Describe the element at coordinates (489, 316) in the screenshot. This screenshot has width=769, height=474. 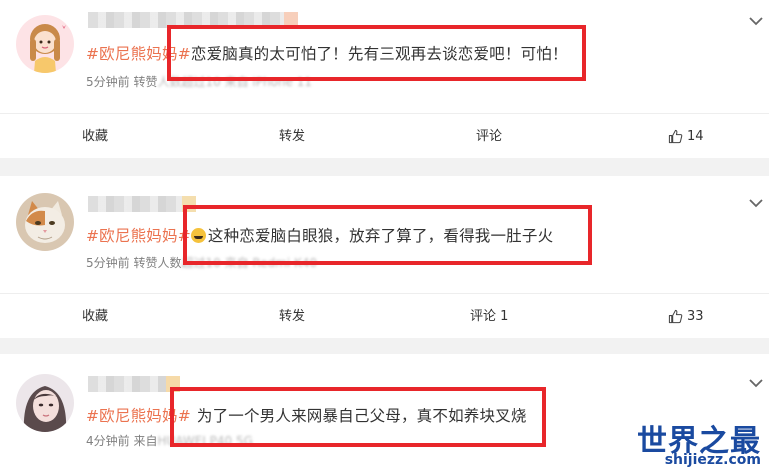
I see `comment-button: 评论 1` at that location.